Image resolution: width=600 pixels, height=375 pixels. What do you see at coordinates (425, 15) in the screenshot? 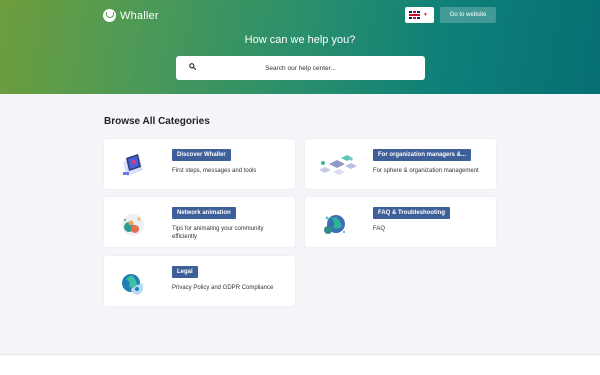
I see `chevron-down-icon: ▼` at bounding box center [425, 15].